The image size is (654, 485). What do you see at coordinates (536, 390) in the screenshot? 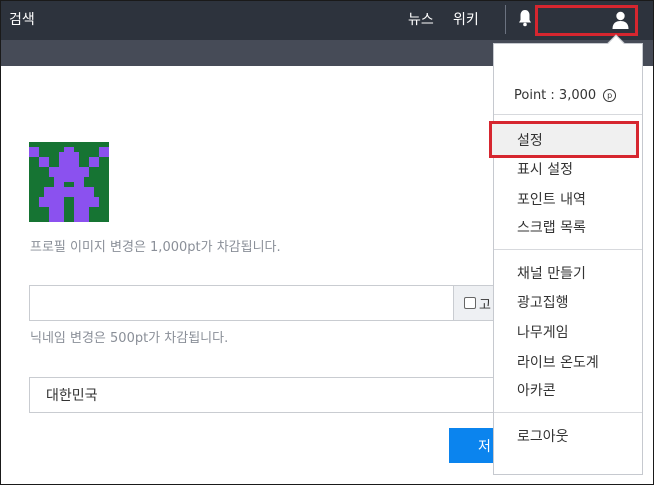
I see `menu-item-arcacon: 아카콘` at bounding box center [536, 390].